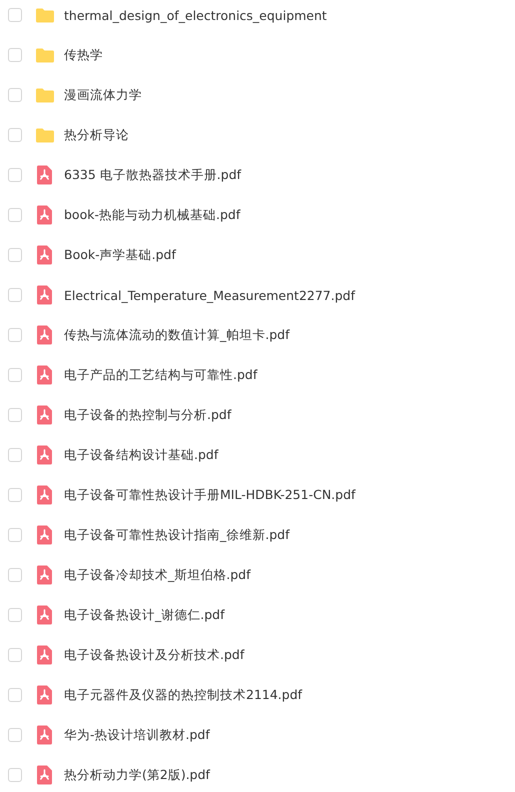  What do you see at coordinates (210, 295) in the screenshot?
I see `file-name: Electrical_Temperature_Measurement2277.pdf` at bounding box center [210, 295].